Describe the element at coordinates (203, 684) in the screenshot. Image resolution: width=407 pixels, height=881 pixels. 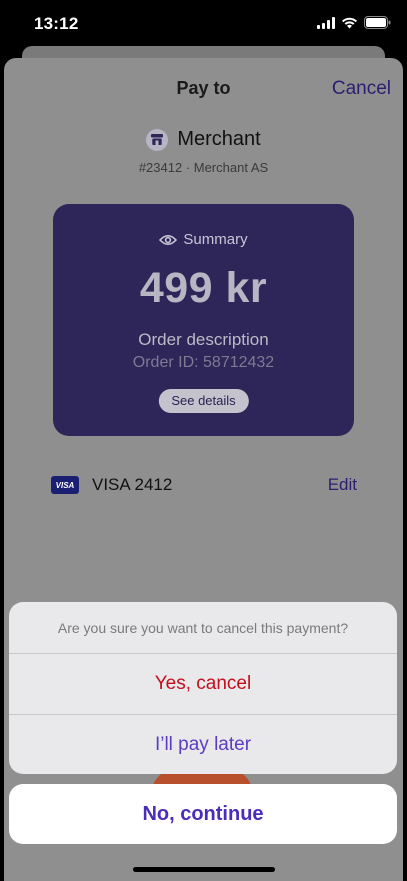
I see `yes-cancel-button: Yes, cancel` at that location.